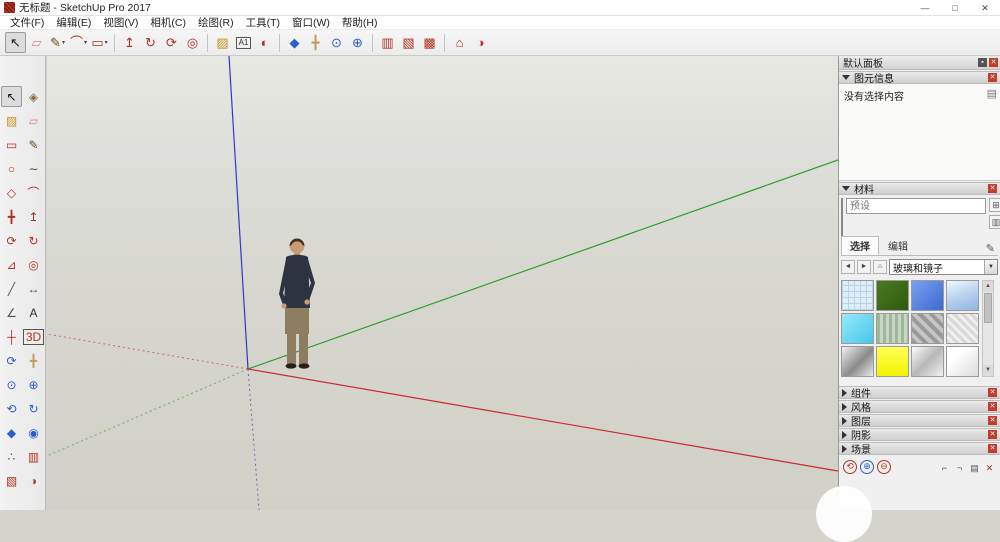 The image size is (1000, 542). What do you see at coordinates (962, 295) in the screenshot?
I see `material-swatch-sky-reflective-glass` at bounding box center [962, 295].